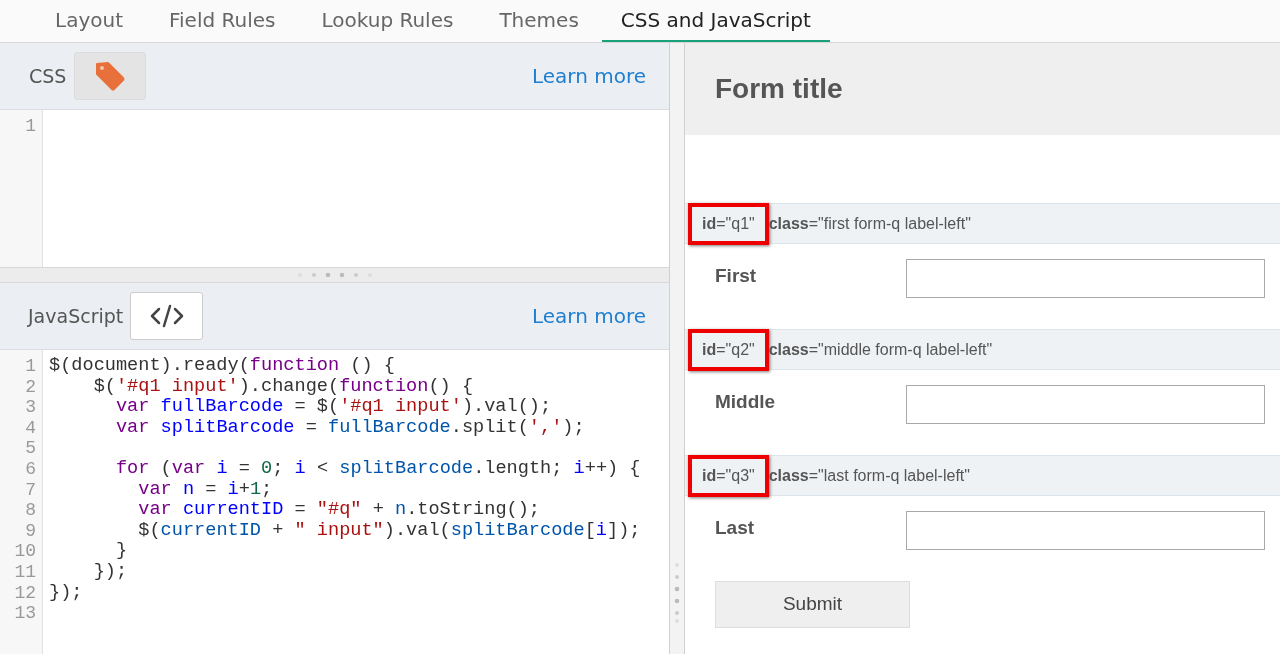 This screenshot has height=654, width=1280. I want to click on class-attribute: class="first form-q label-left", so click(869, 223).